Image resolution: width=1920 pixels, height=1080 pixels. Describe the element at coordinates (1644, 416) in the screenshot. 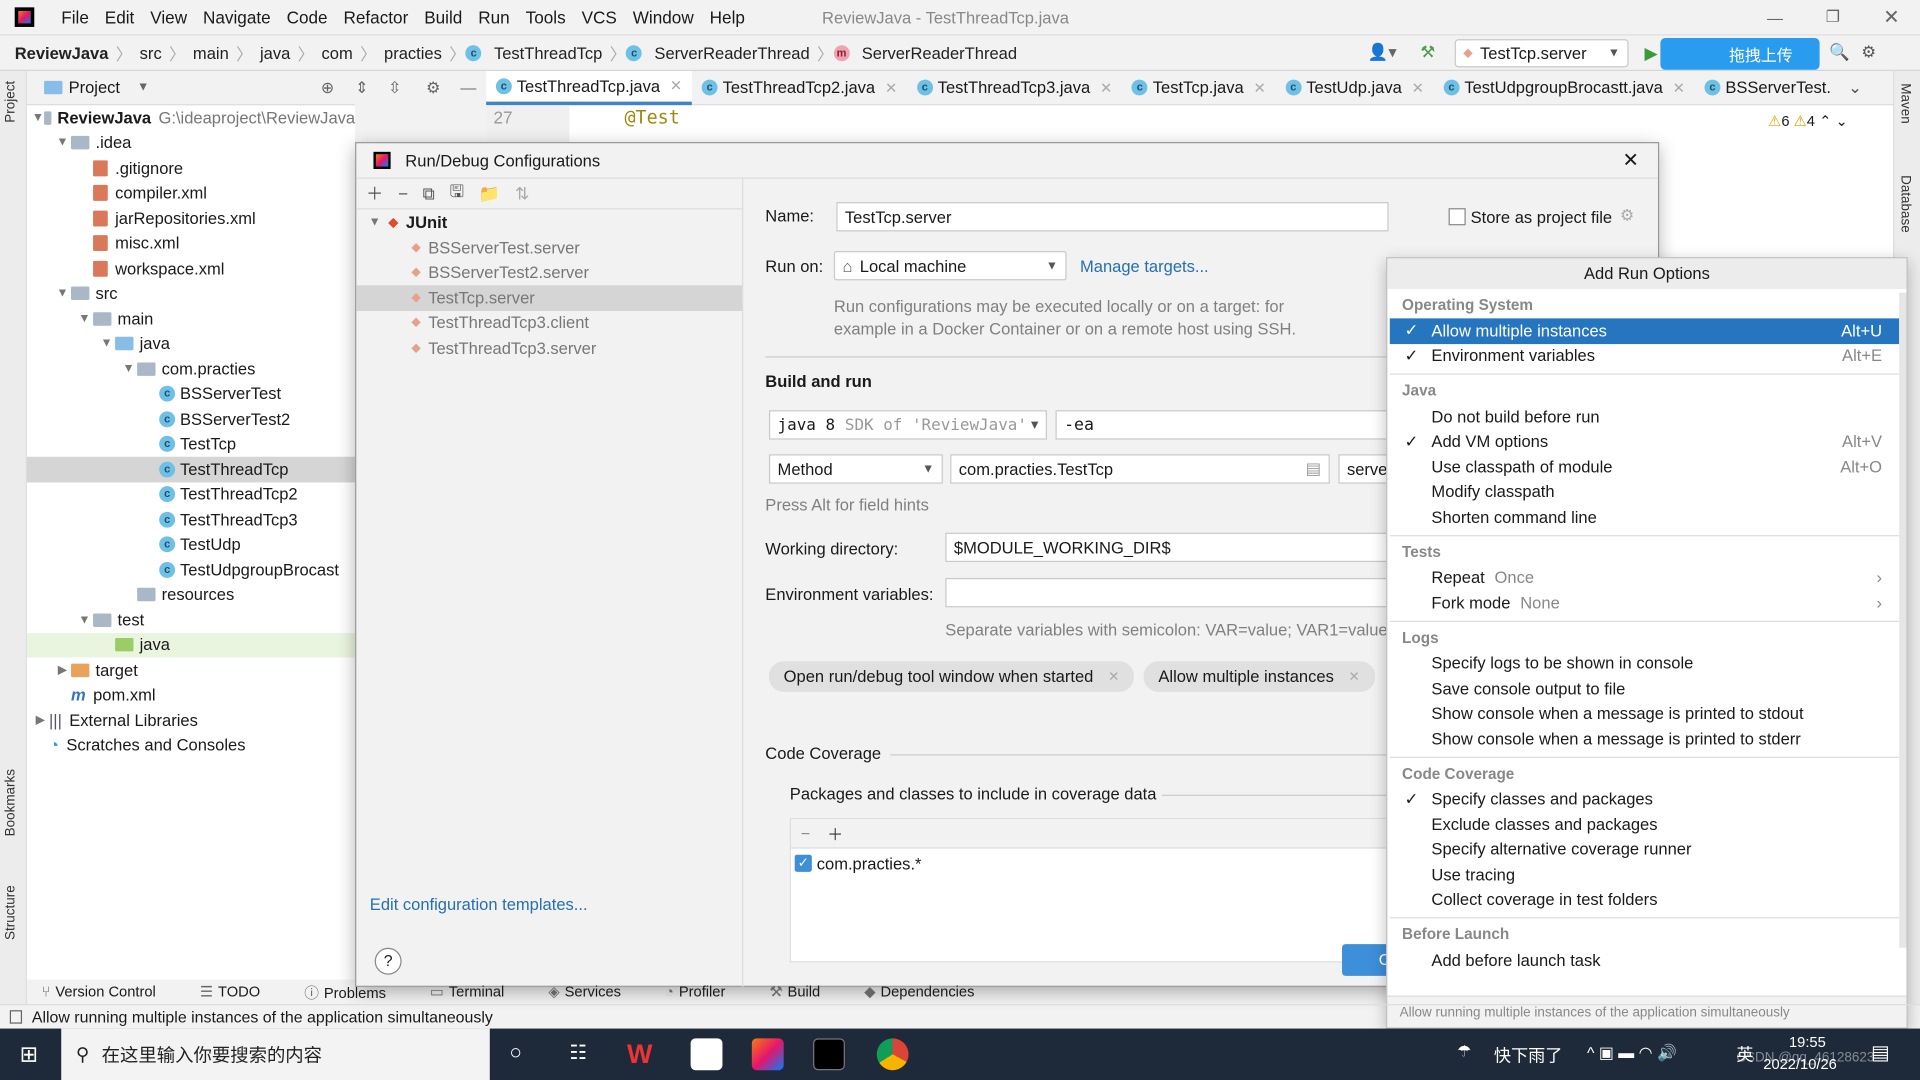

I see `option-item: Do not build before run` at that location.